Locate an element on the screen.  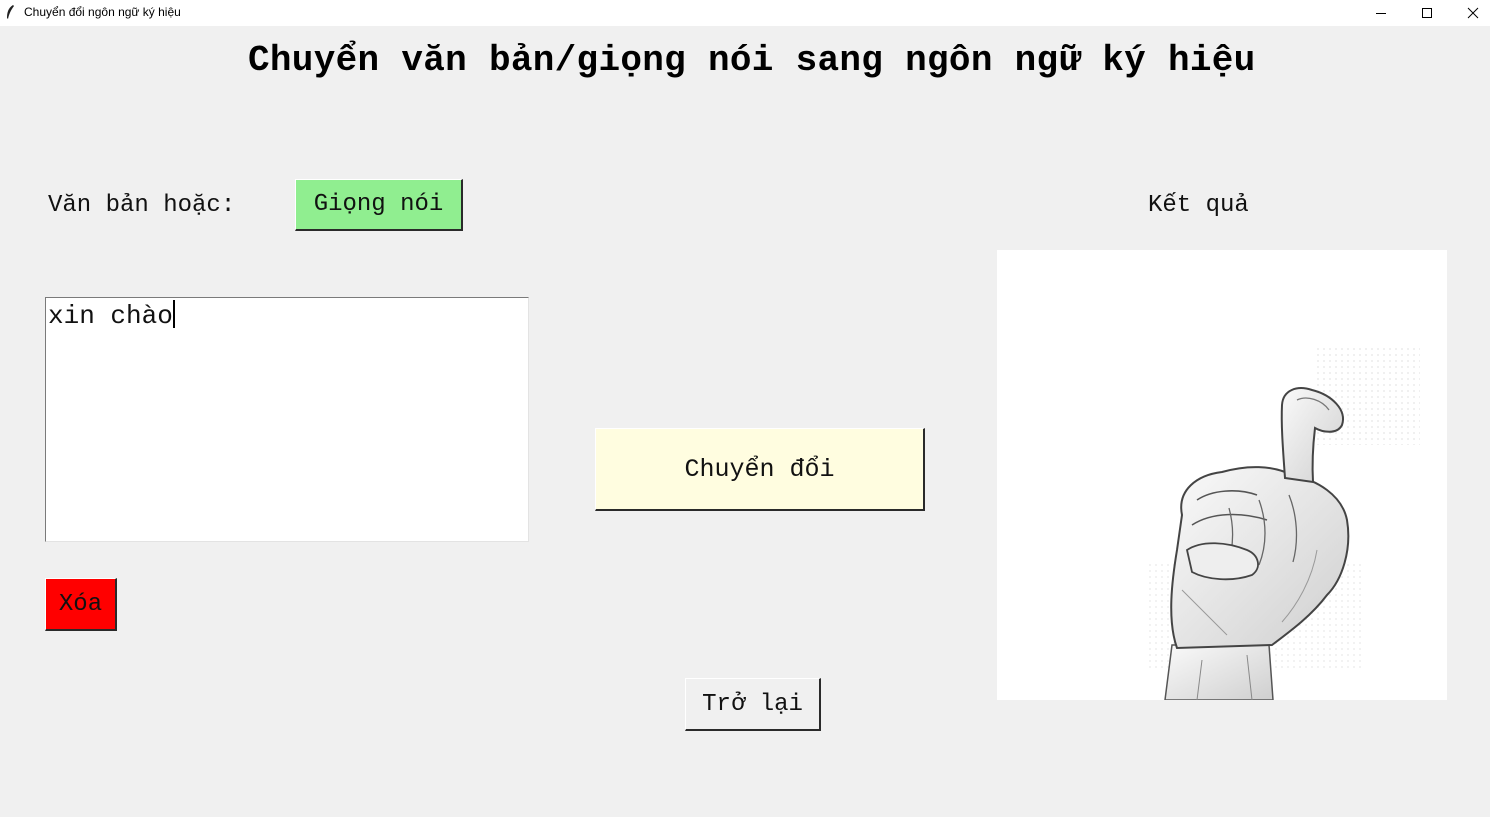
window-title: Chuyển đổi ngôn ngữ ký hiệu is located at coordinates (102, 12).